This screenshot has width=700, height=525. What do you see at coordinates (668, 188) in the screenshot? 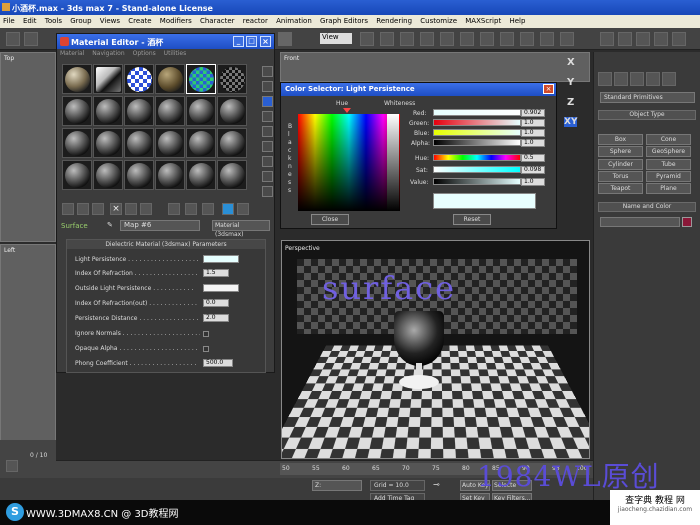
I see `plane-button: Plane` at bounding box center [668, 188].